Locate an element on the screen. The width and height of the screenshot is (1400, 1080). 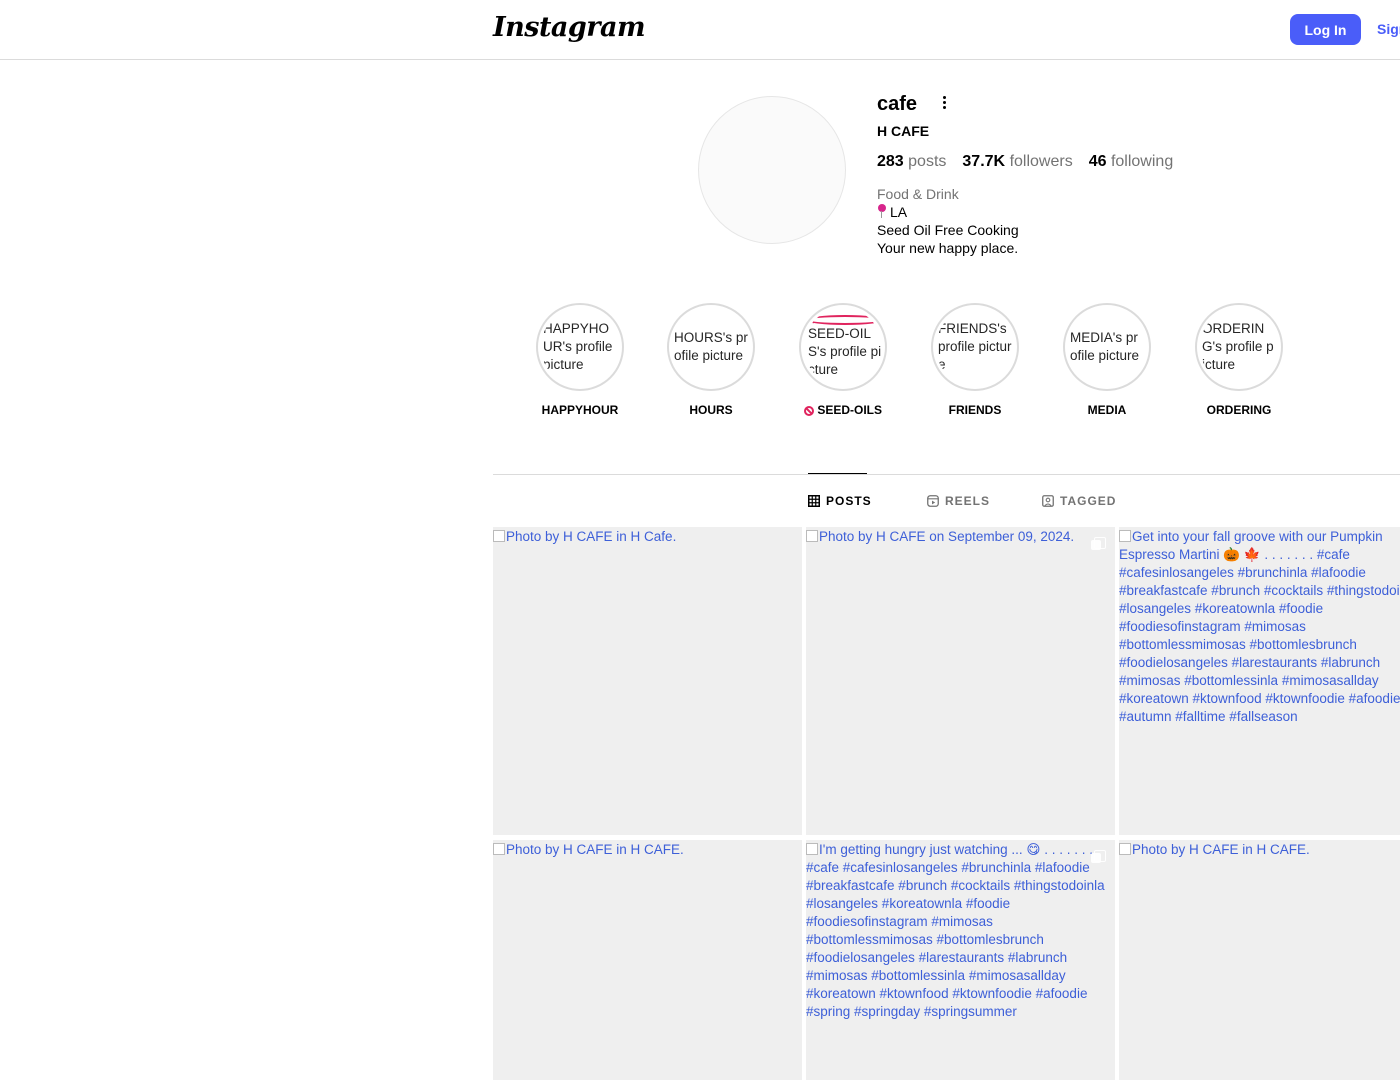
posts-count-stat: 283 posts is located at coordinates (911, 162).